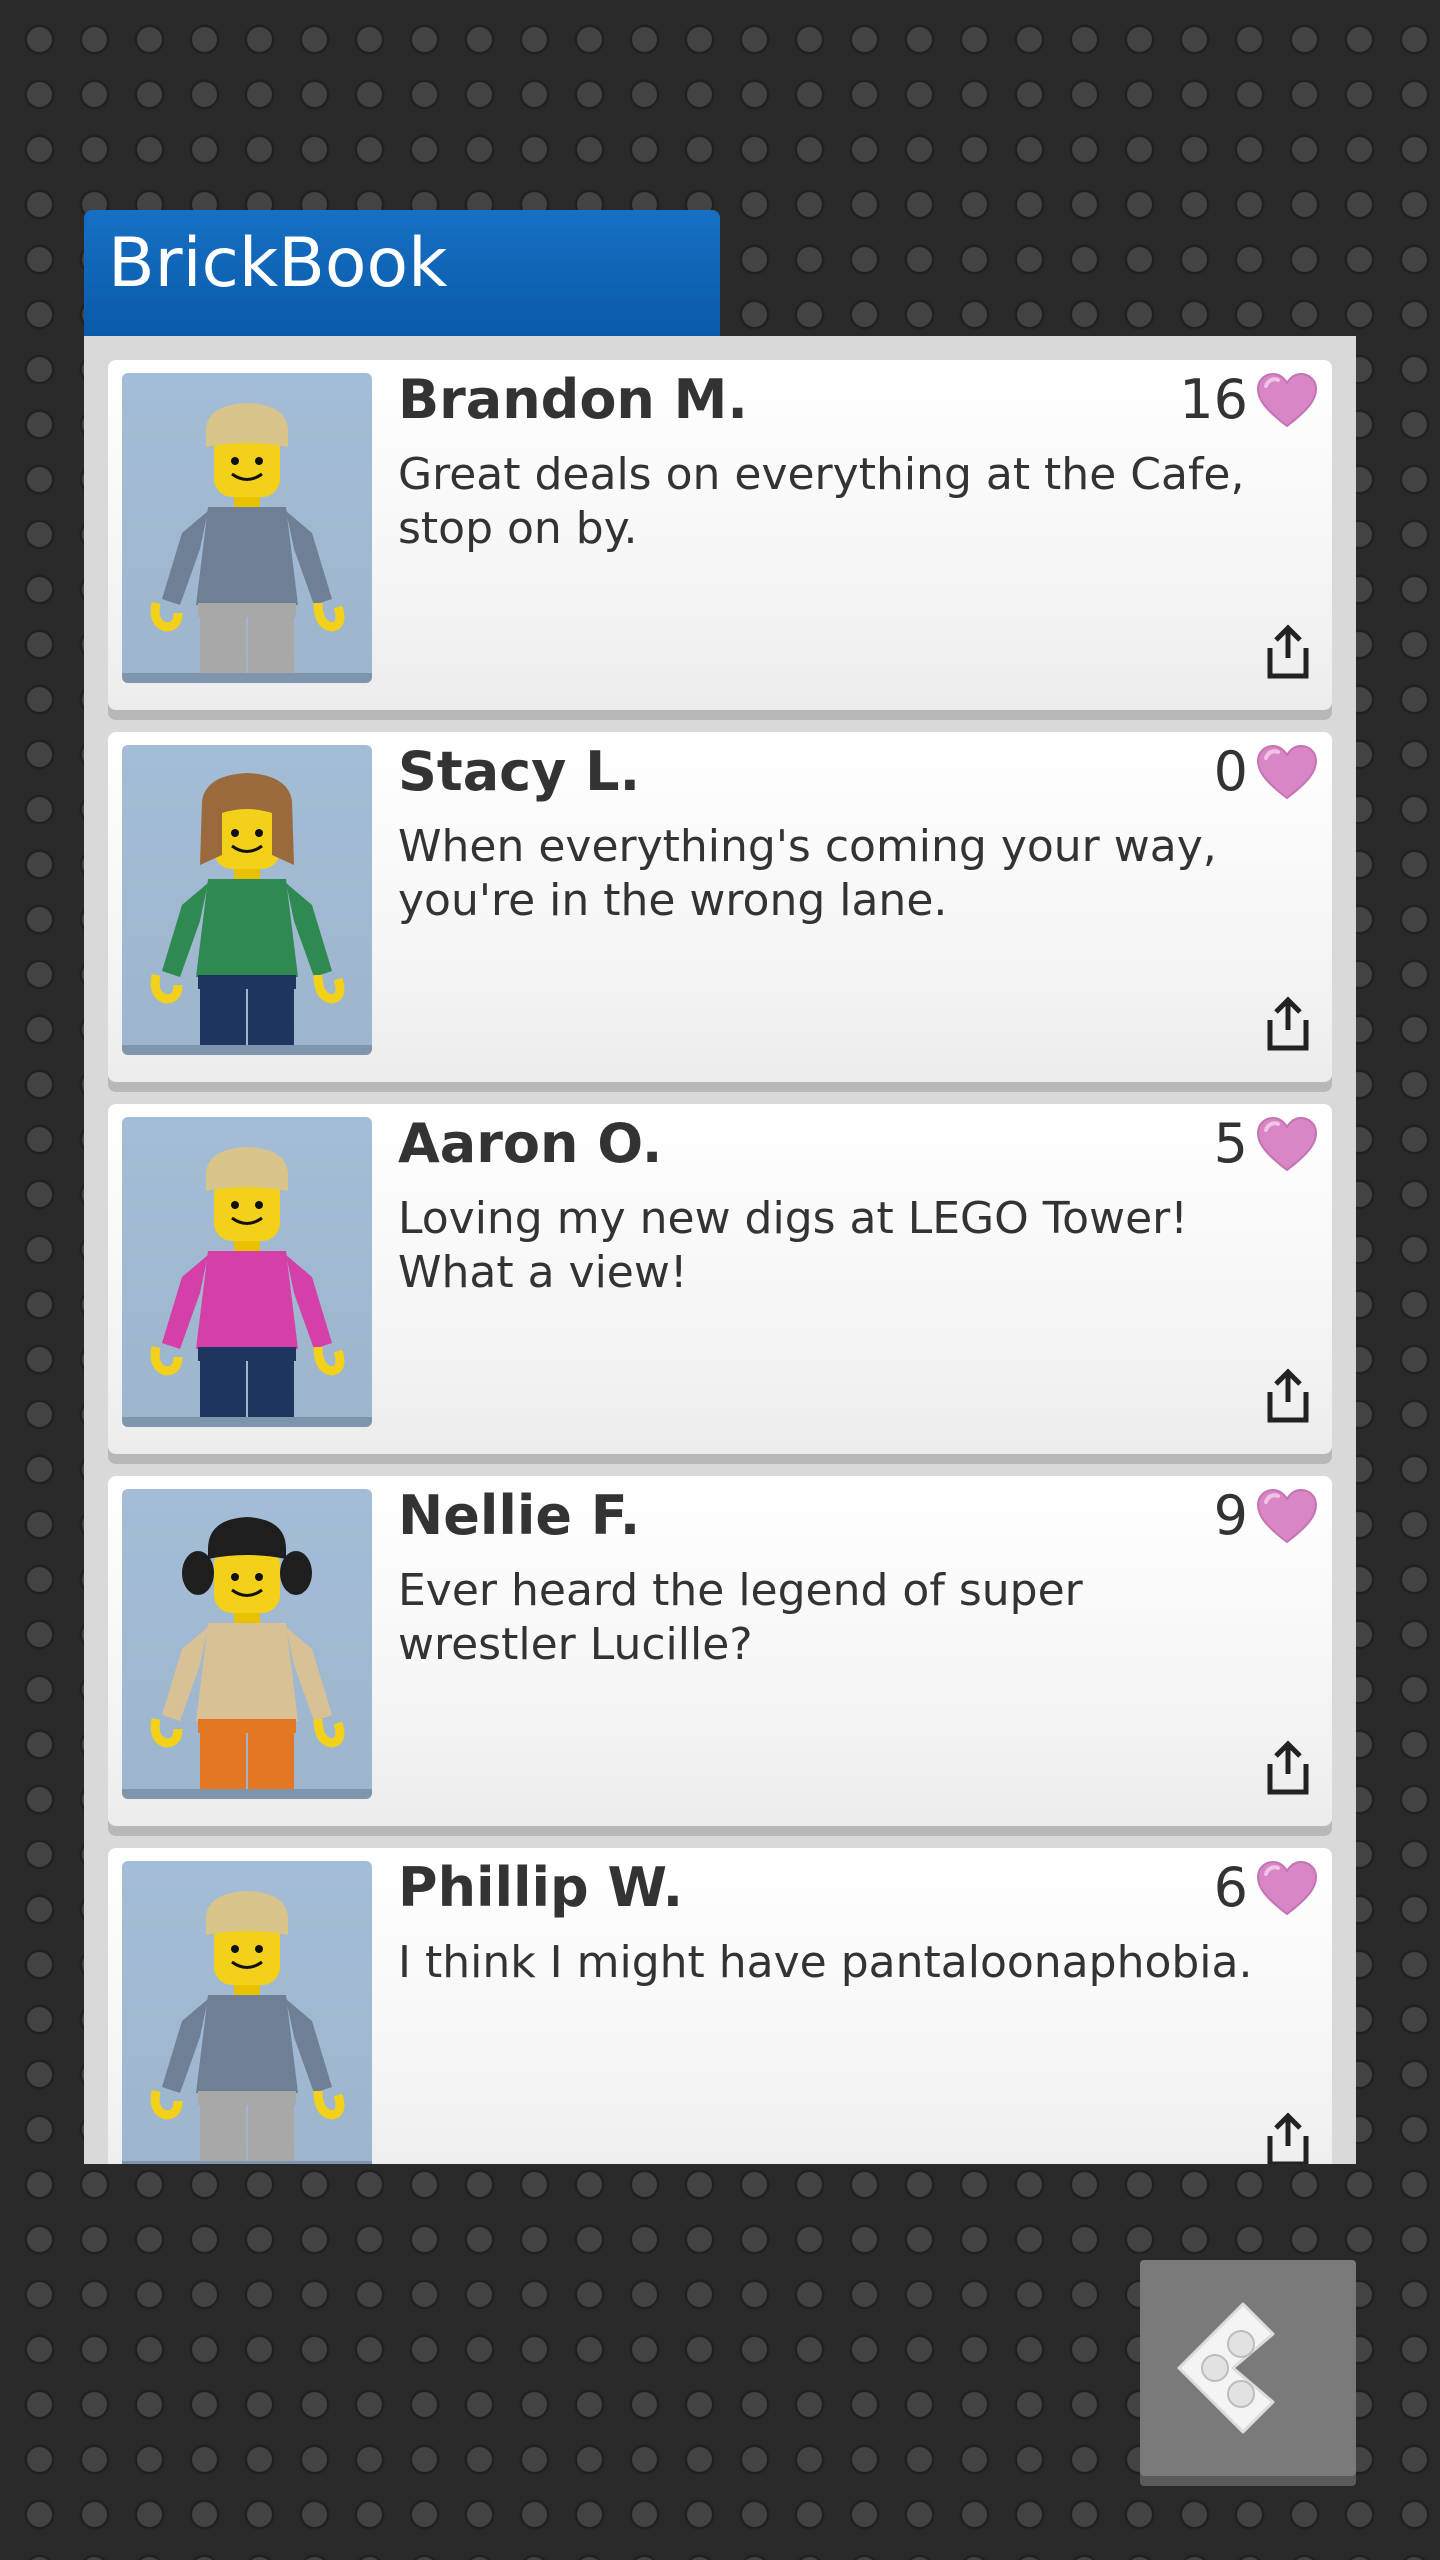 The image size is (1440, 2560). I want to click on like-counter: 6, so click(1266, 1887).